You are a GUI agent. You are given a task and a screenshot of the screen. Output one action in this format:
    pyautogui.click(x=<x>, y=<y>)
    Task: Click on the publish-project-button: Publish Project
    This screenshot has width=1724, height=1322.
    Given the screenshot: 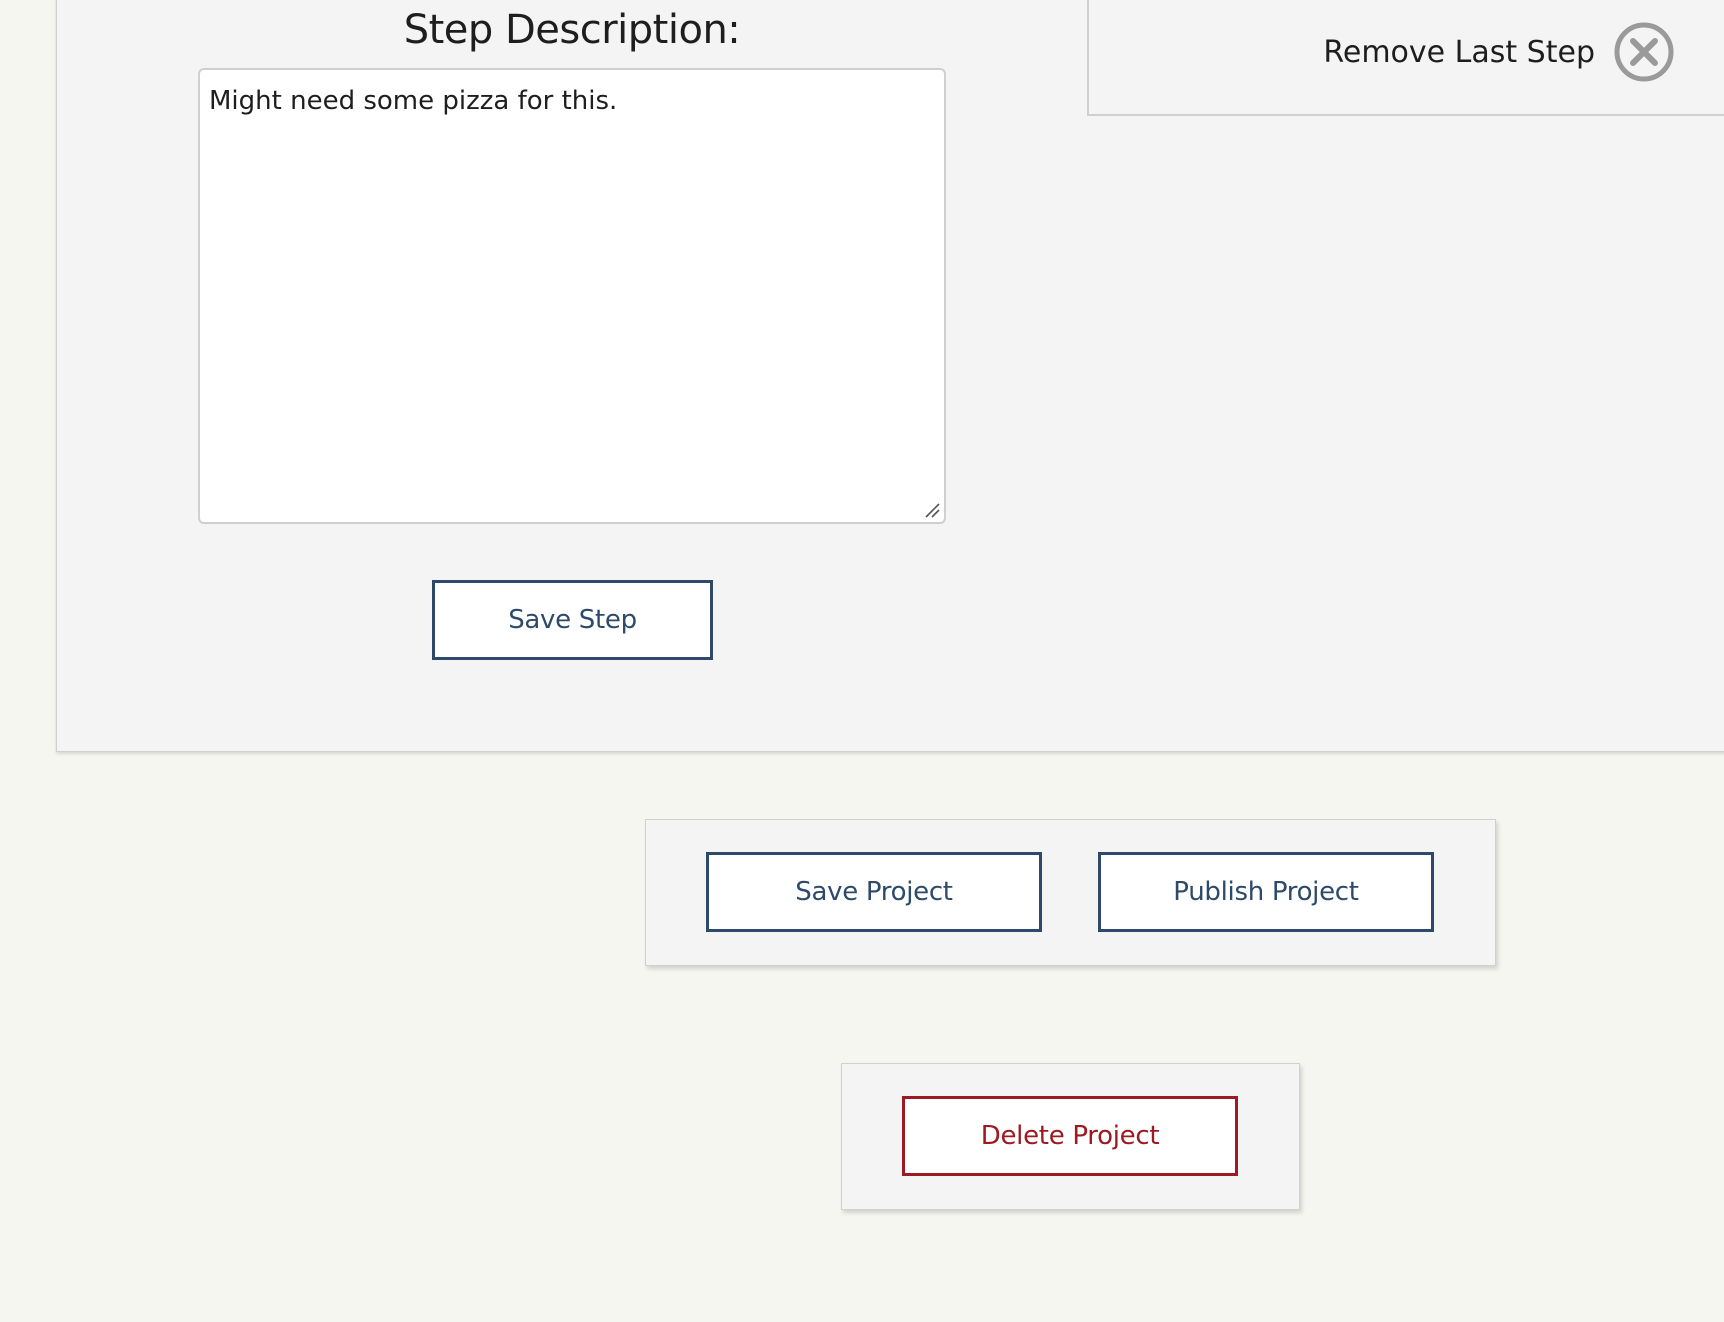 What is the action you would take?
    pyautogui.click(x=1266, y=892)
    